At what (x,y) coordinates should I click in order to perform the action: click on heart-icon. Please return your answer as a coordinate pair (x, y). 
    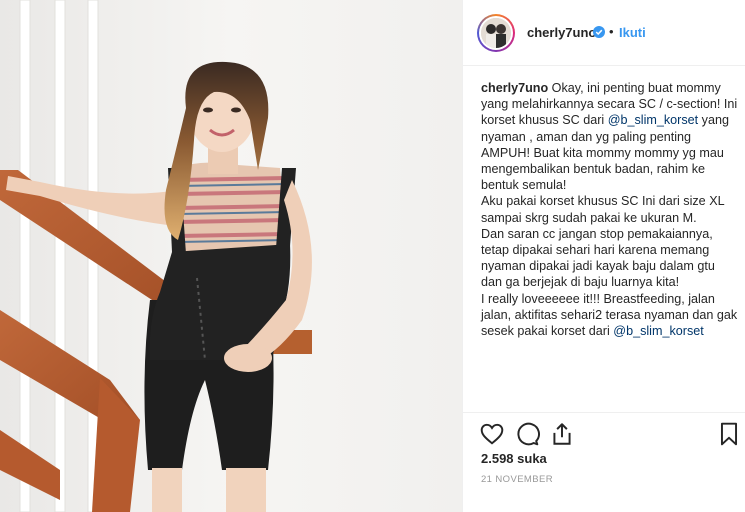
    Looking at the image, I should click on (492, 434).